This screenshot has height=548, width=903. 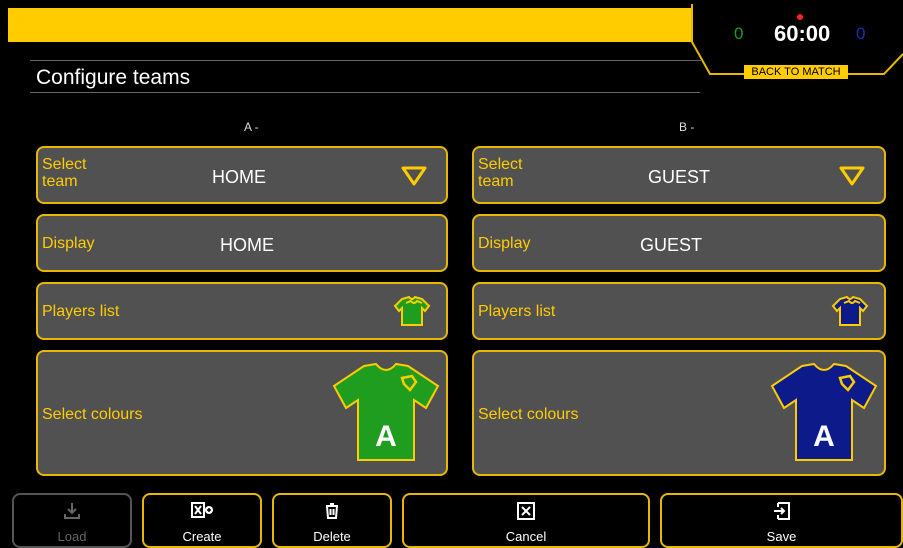 I want to click on select-colours-b-button: Select colours A, so click(x=679, y=413).